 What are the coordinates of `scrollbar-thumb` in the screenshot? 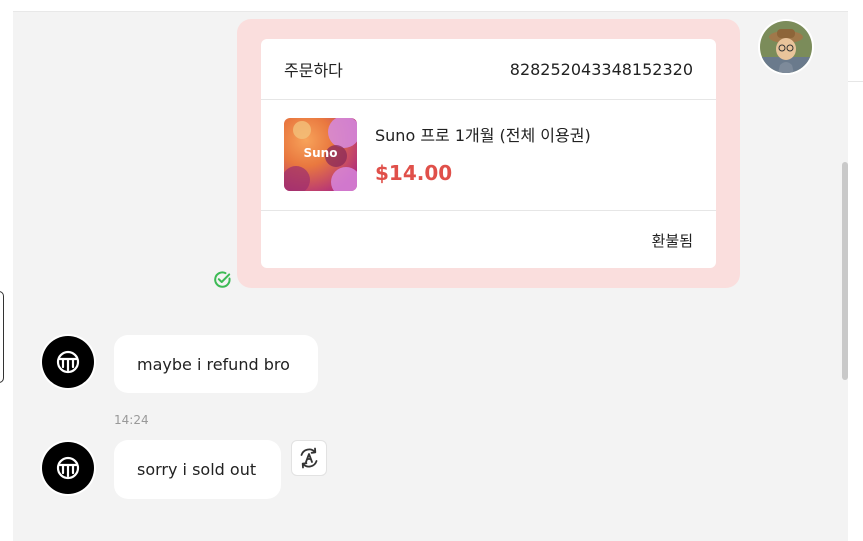 It's located at (845, 271).